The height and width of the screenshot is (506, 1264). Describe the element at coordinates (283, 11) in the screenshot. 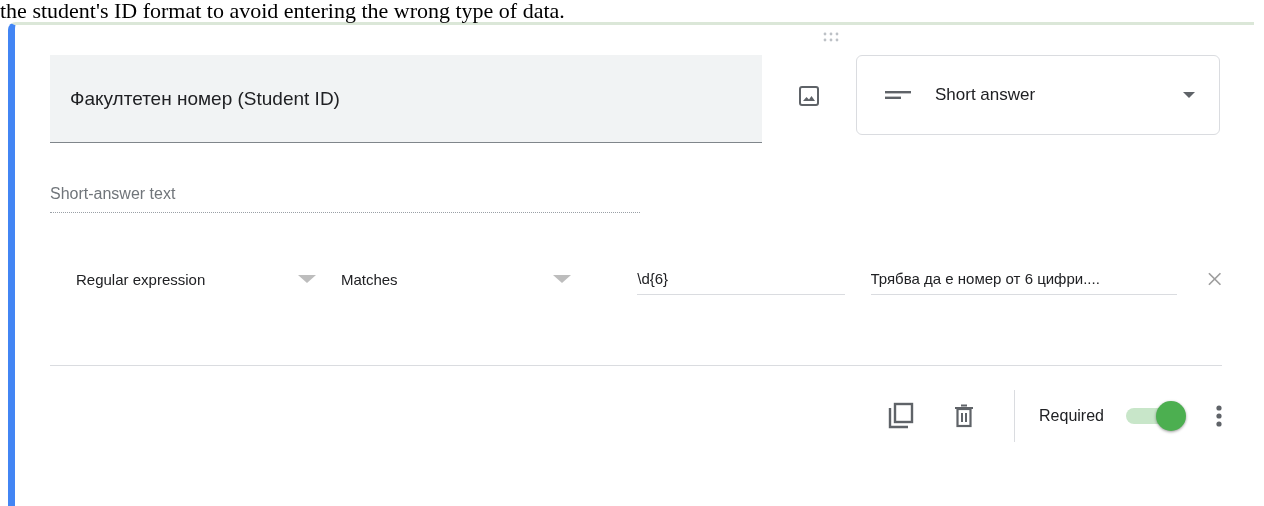

I see `intro-text: the student's ID format to avoid entering the wrong type of data.` at that location.